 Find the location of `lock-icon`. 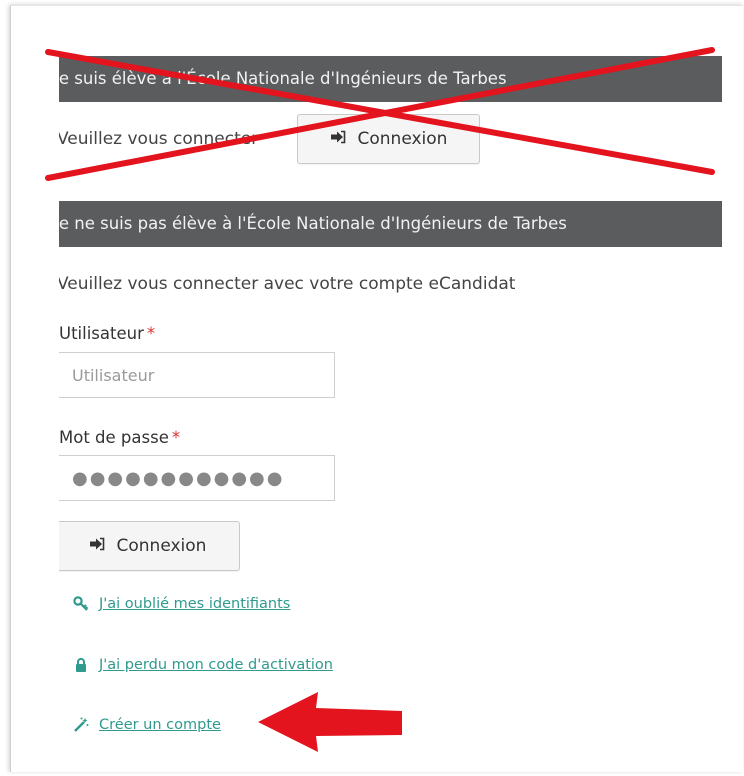

lock-icon is located at coordinates (81, 665).